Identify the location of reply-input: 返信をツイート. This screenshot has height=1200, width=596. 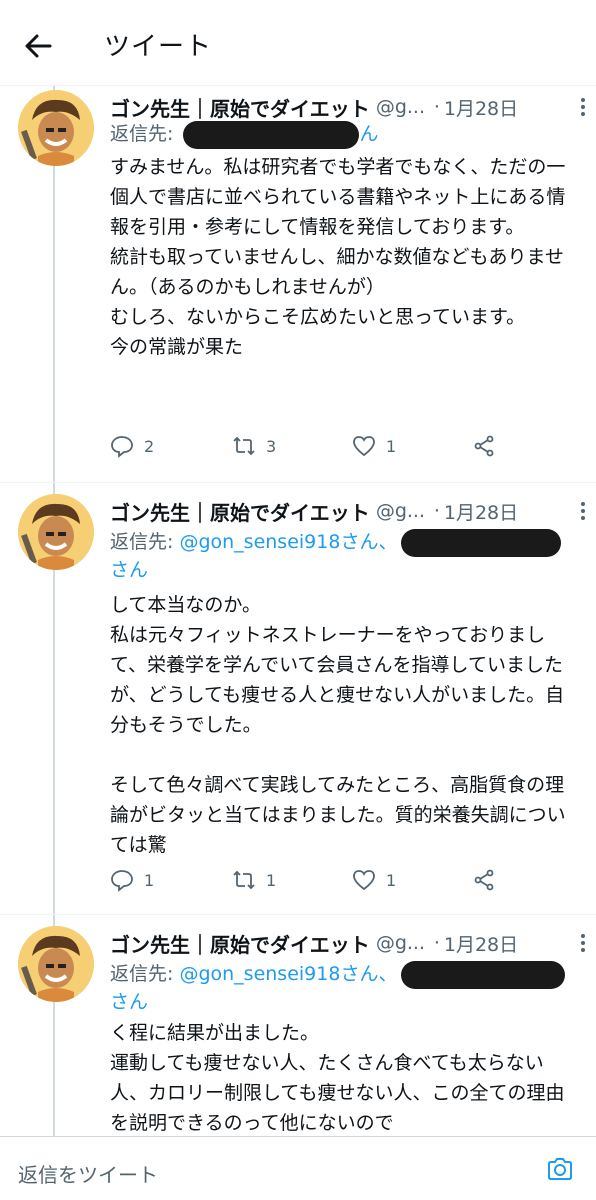
(88, 1173).